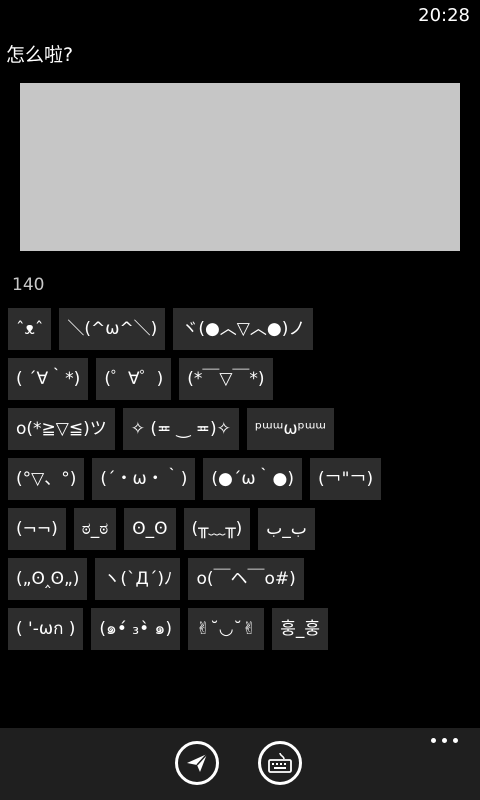 The width and height of the screenshot is (480, 800). Describe the element at coordinates (48, 379) in the screenshot. I see `emoticon-button: ( ´∀｀*)` at that location.